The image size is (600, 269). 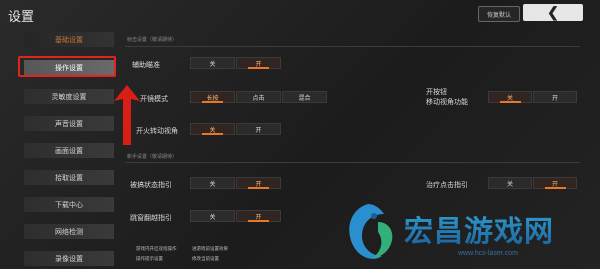 What do you see at coordinates (510, 183) in the screenshot?
I see `treat-guide-off: 关` at bounding box center [510, 183].